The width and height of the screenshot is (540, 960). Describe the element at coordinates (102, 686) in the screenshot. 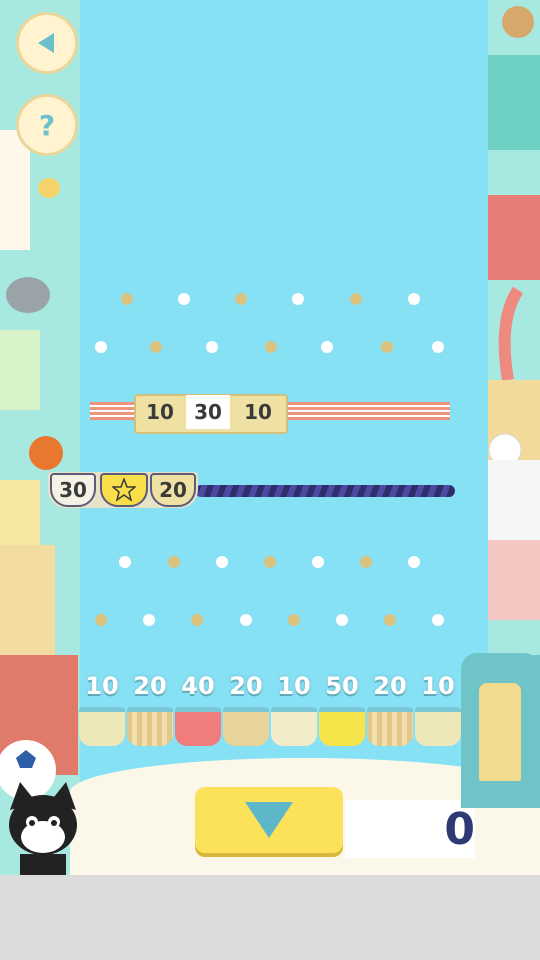

I see `cup-value-1: 10` at that location.